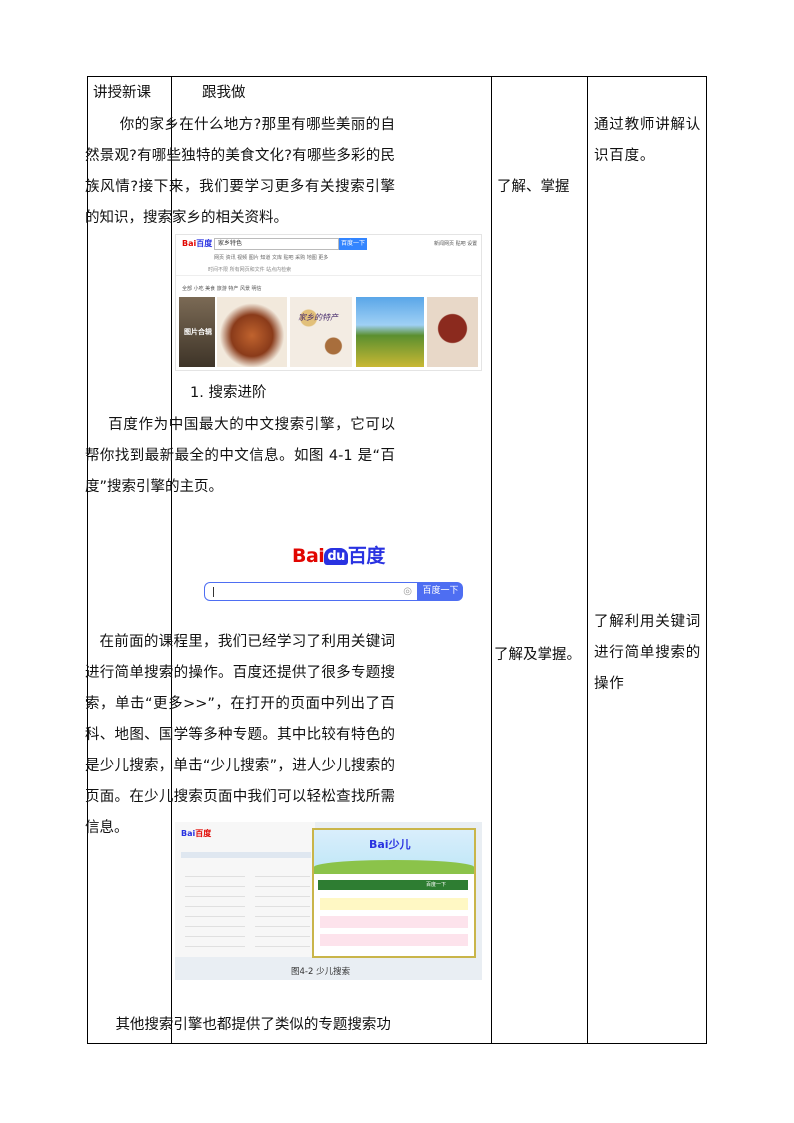  I want to click on specialty-image-tile: 家乡的特产, so click(321, 332).